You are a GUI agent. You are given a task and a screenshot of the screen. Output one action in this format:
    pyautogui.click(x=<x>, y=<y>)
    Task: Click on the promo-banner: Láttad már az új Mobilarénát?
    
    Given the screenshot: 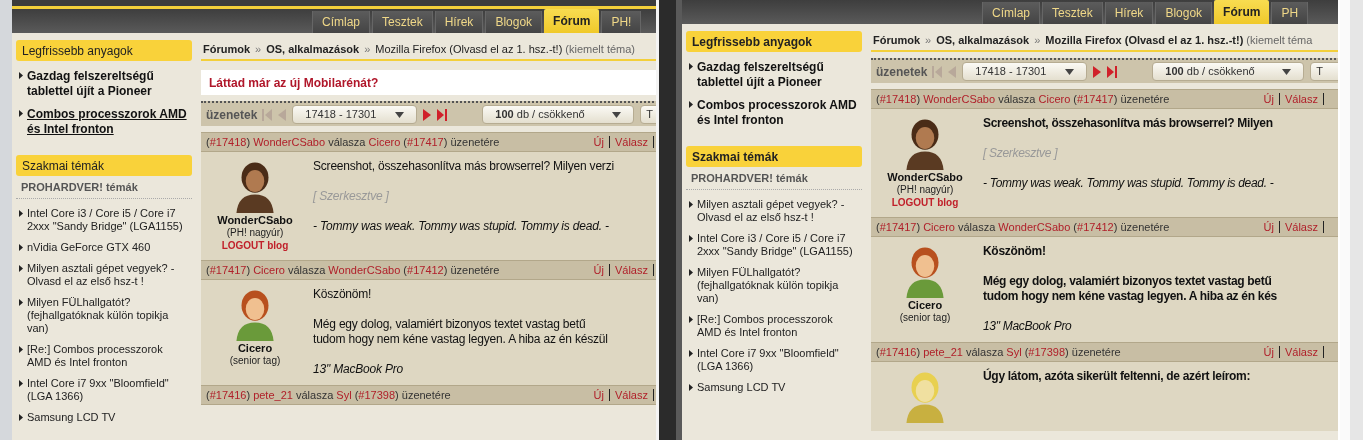 What is the action you would take?
    pyautogui.click(x=428, y=82)
    